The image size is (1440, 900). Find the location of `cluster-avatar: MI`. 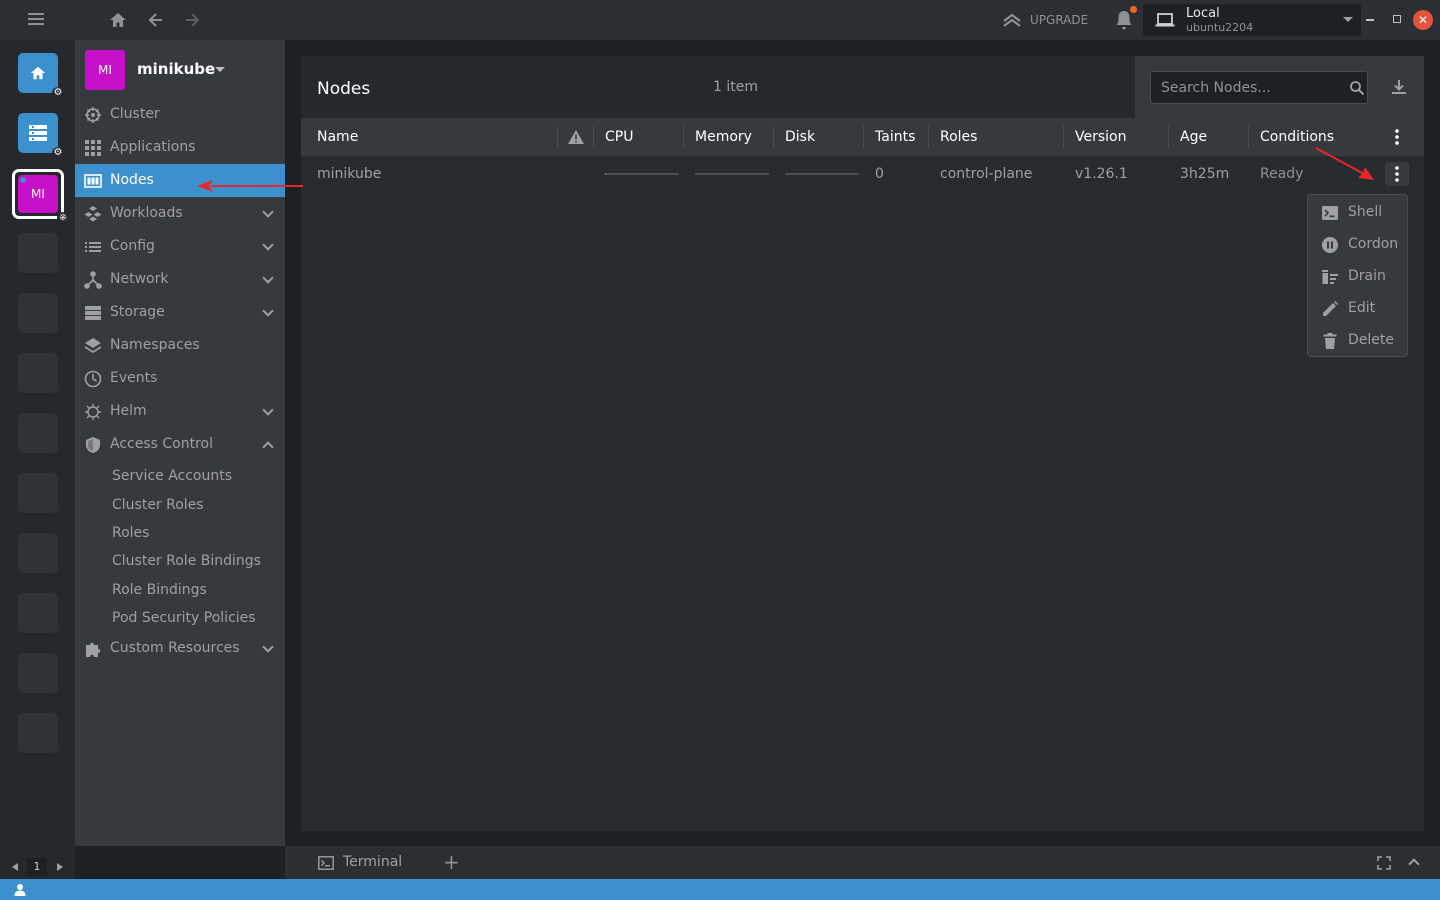

cluster-avatar: MI is located at coordinates (105, 70).